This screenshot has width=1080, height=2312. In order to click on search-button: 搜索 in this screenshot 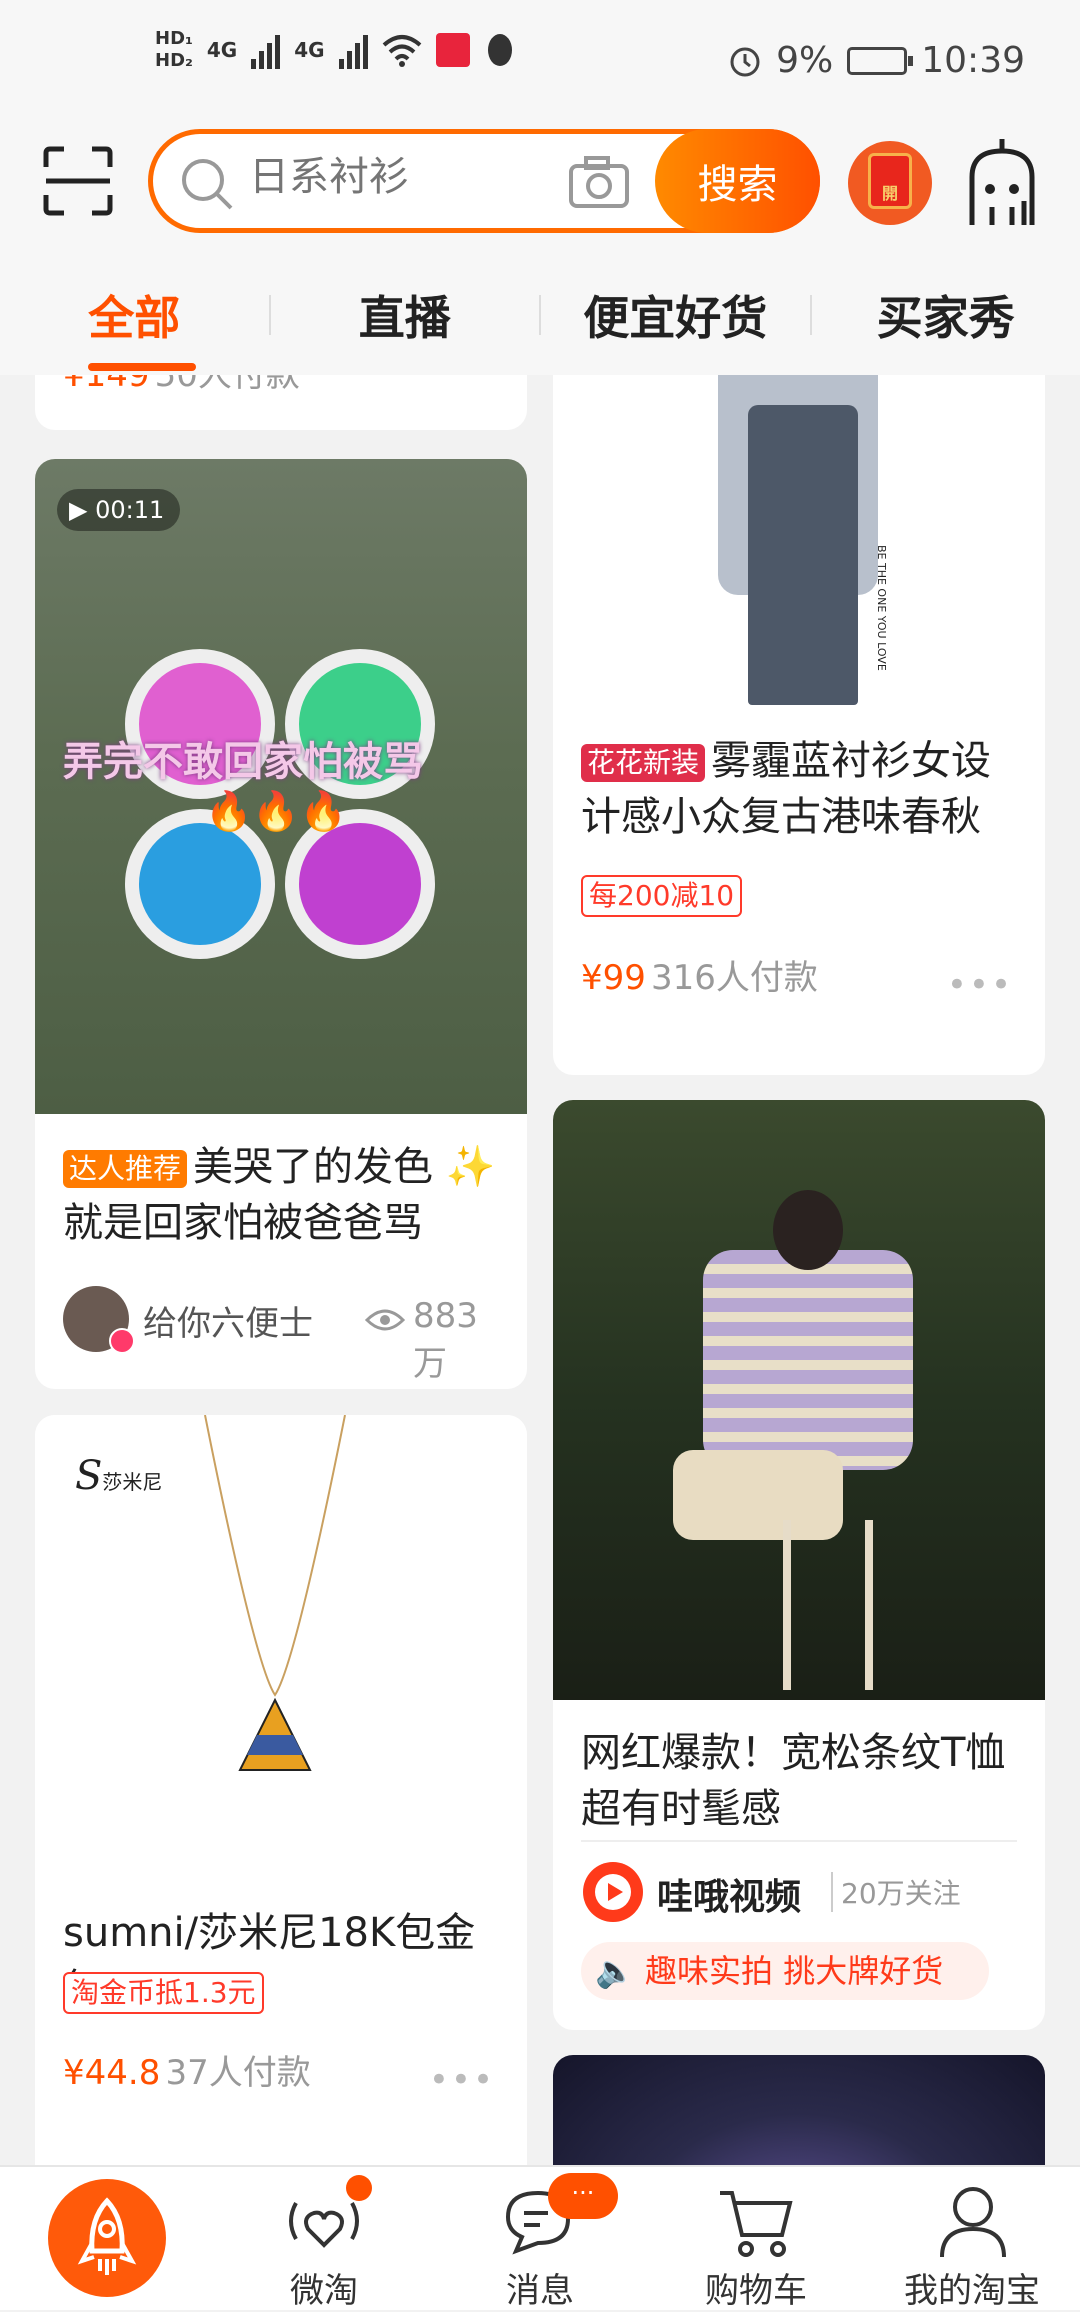, I will do `click(737, 181)`.